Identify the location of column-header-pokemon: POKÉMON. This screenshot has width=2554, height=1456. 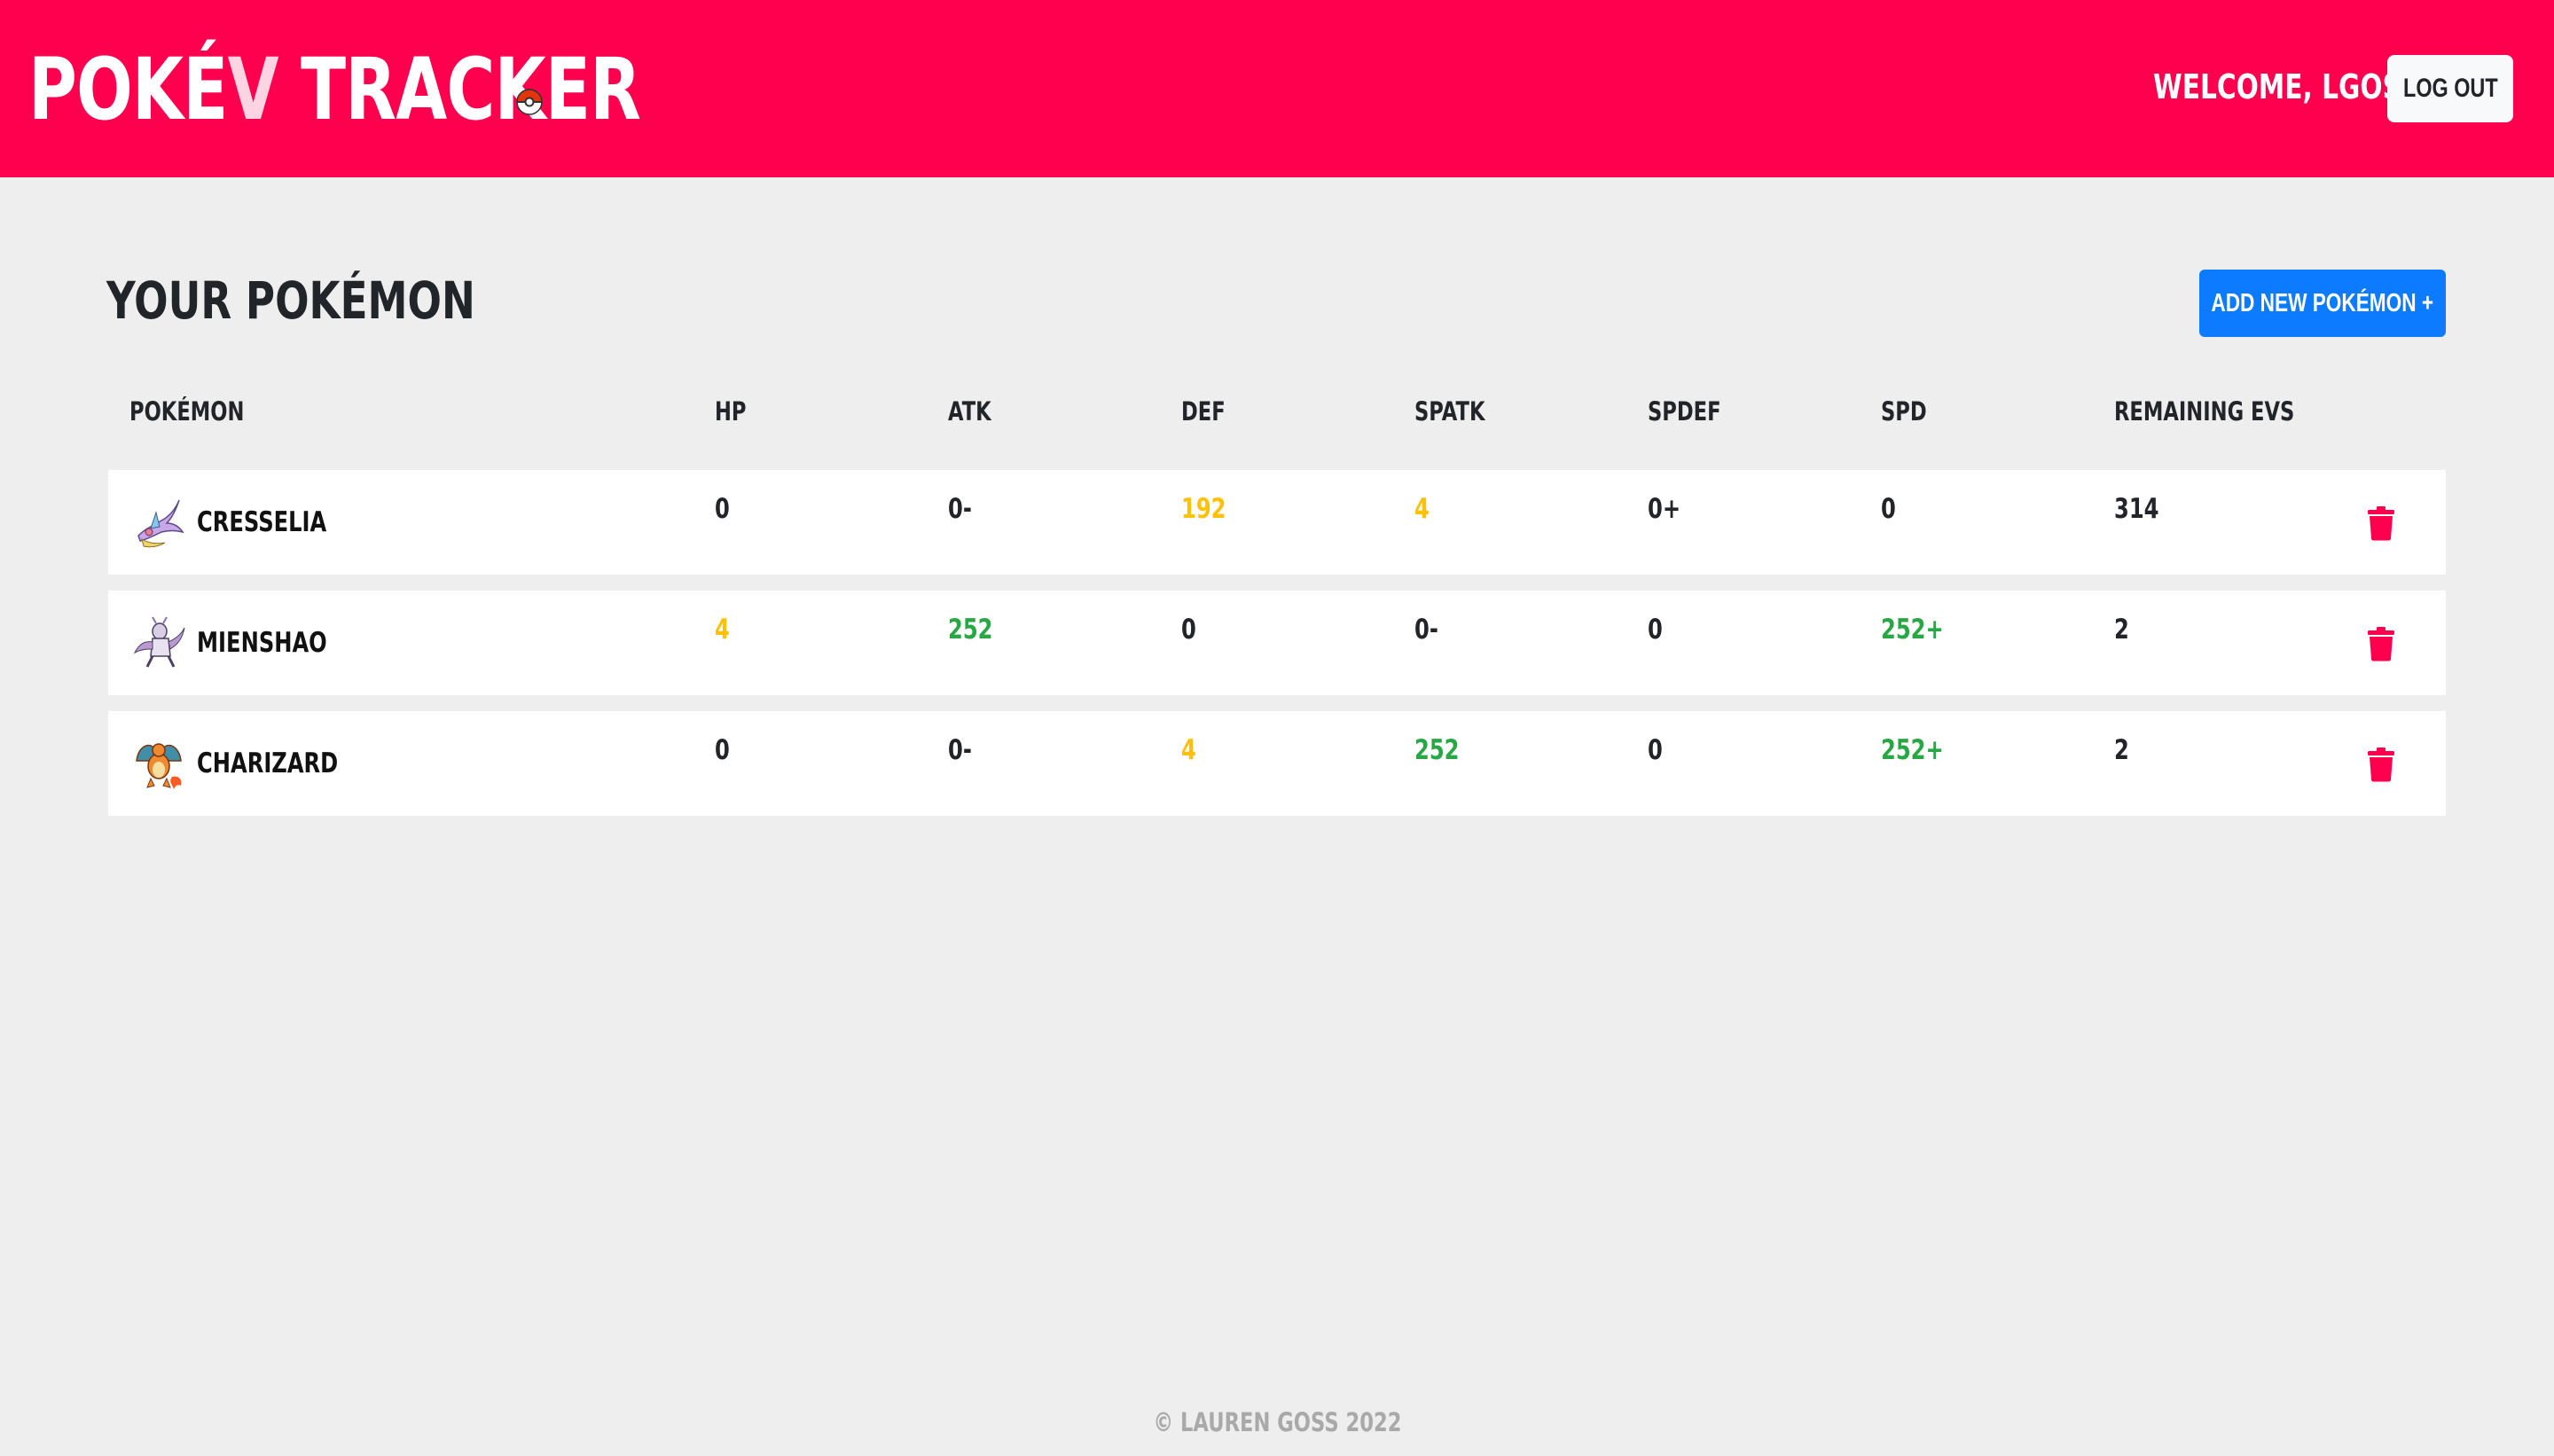
(187, 411).